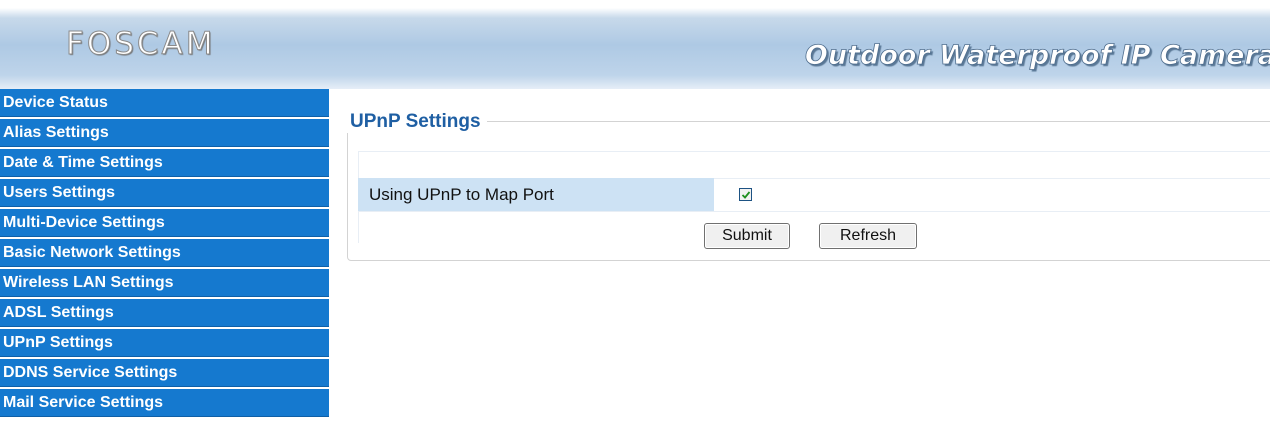  What do you see at coordinates (1037, 56) in the screenshot?
I see `product-title: Outdoor Waterproof IP Camera` at bounding box center [1037, 56].